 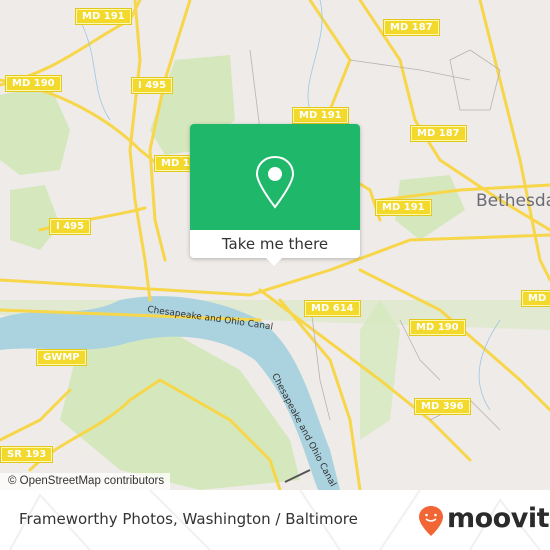 What do you see at coordinates (431, 521) in the screenshot?
I see `moovit-pin-icon` at bounding box center [431, 521].